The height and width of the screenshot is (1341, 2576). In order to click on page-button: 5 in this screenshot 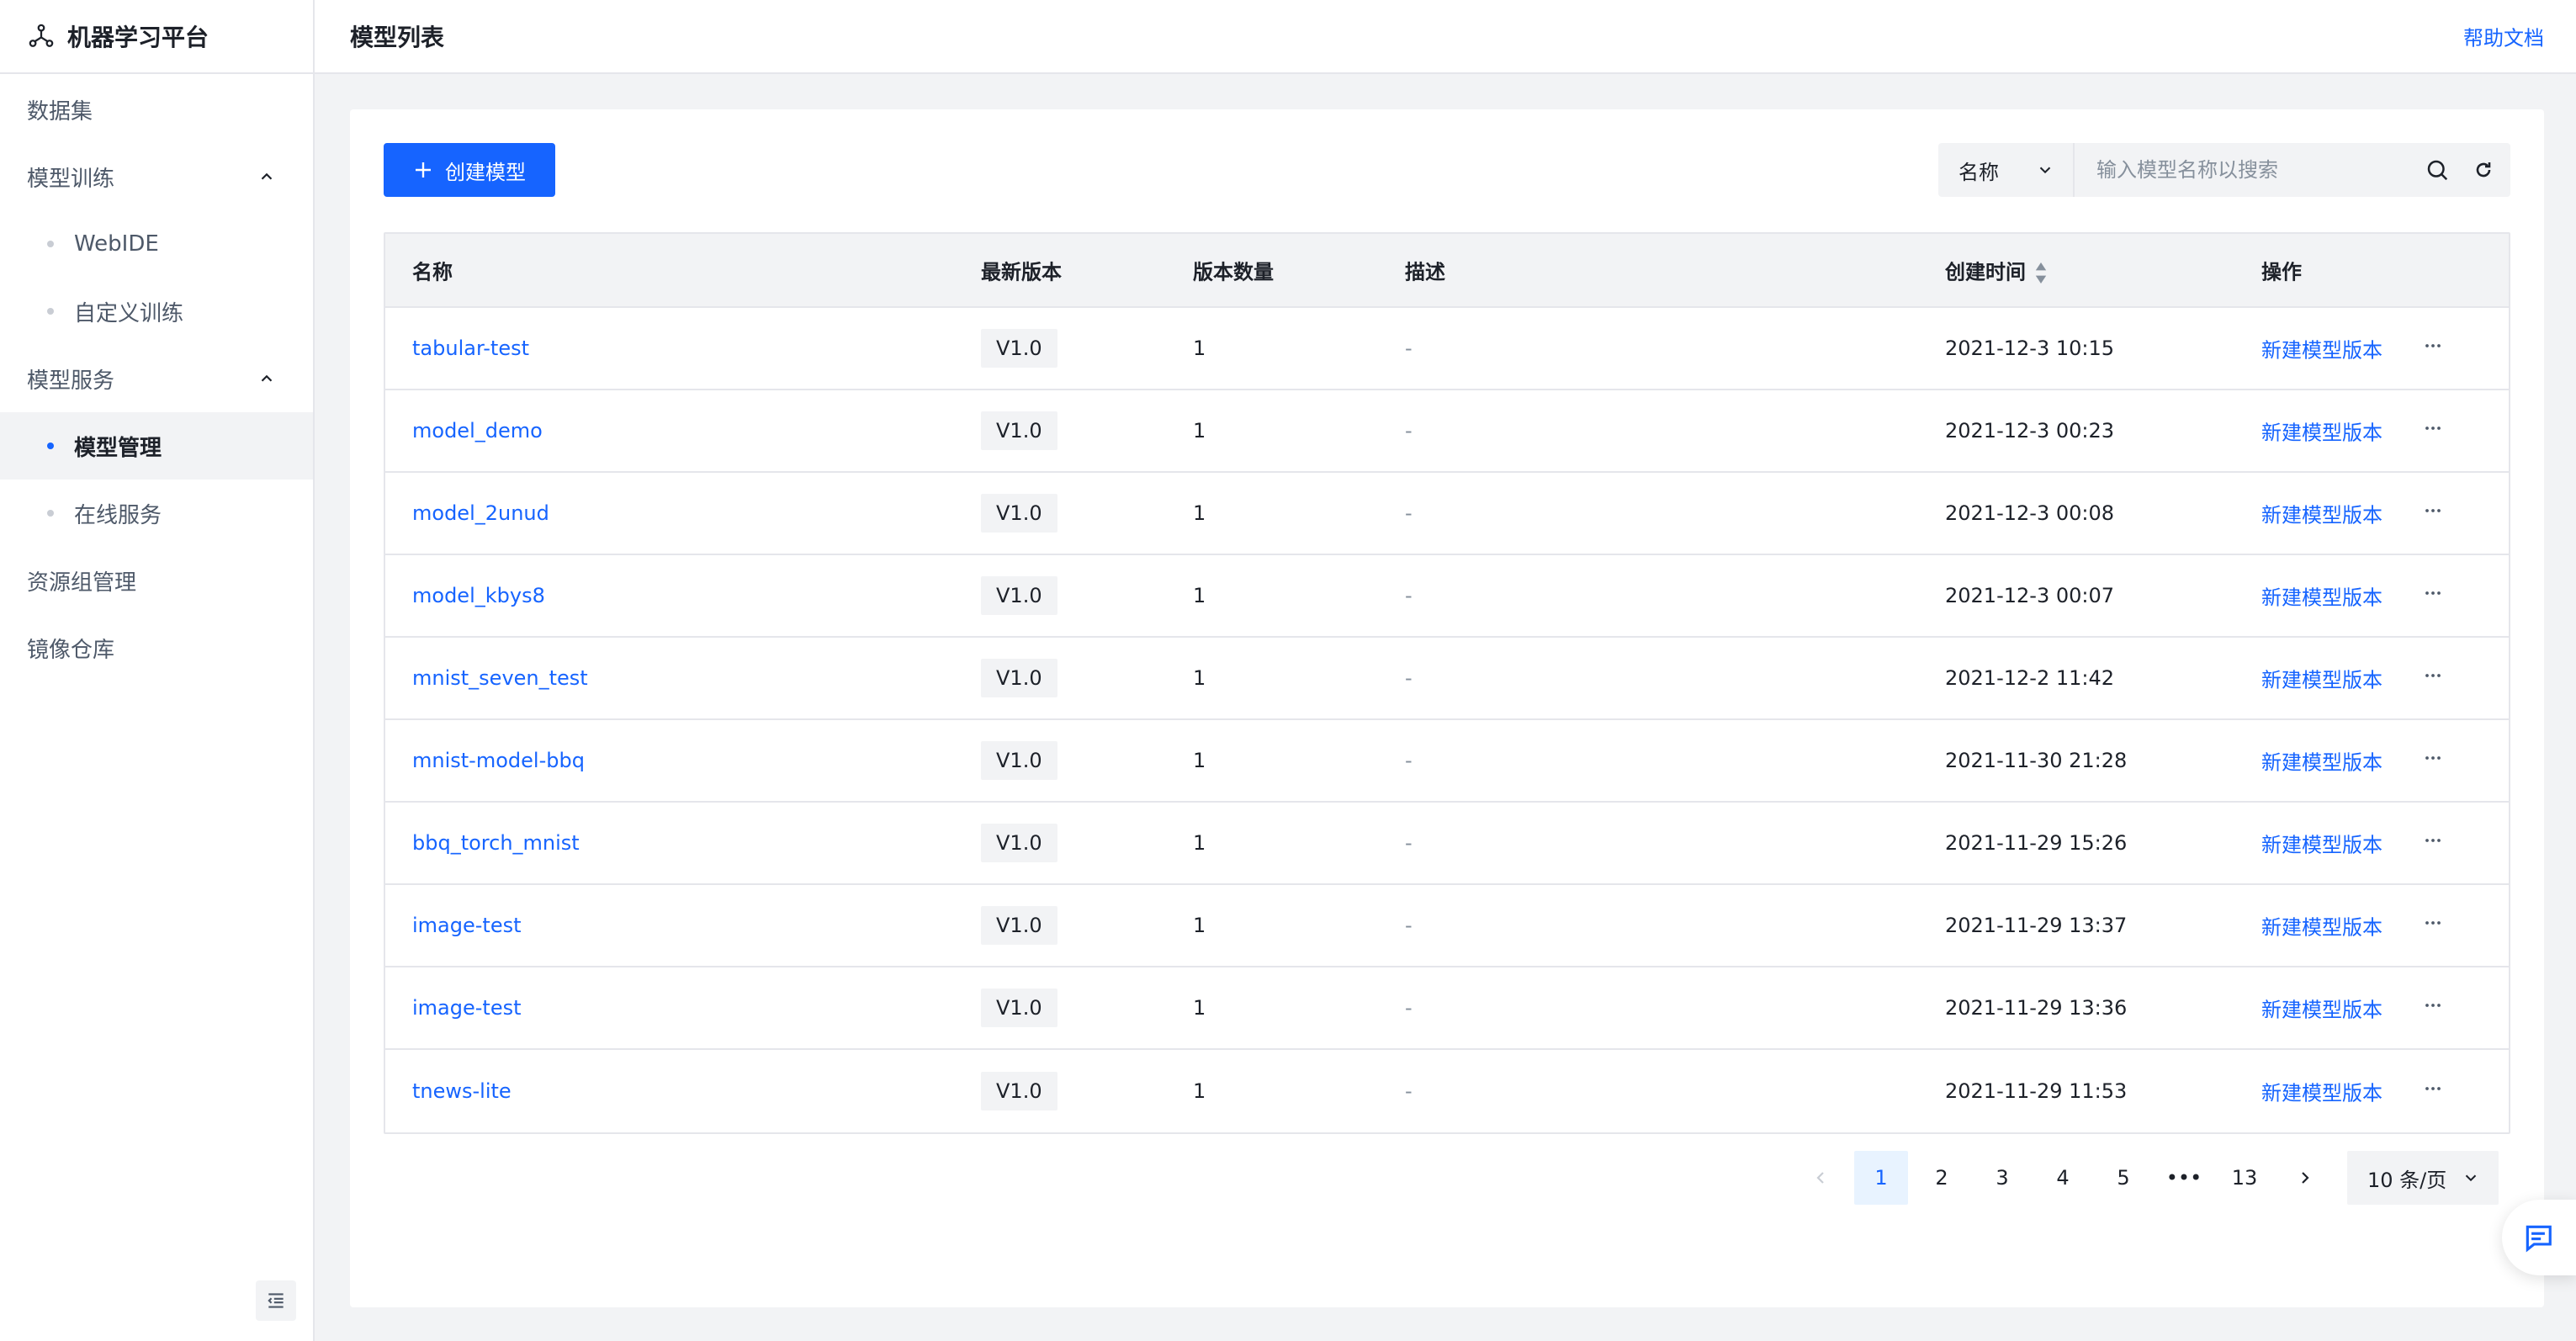, I will do `click(2123, 1178)`.